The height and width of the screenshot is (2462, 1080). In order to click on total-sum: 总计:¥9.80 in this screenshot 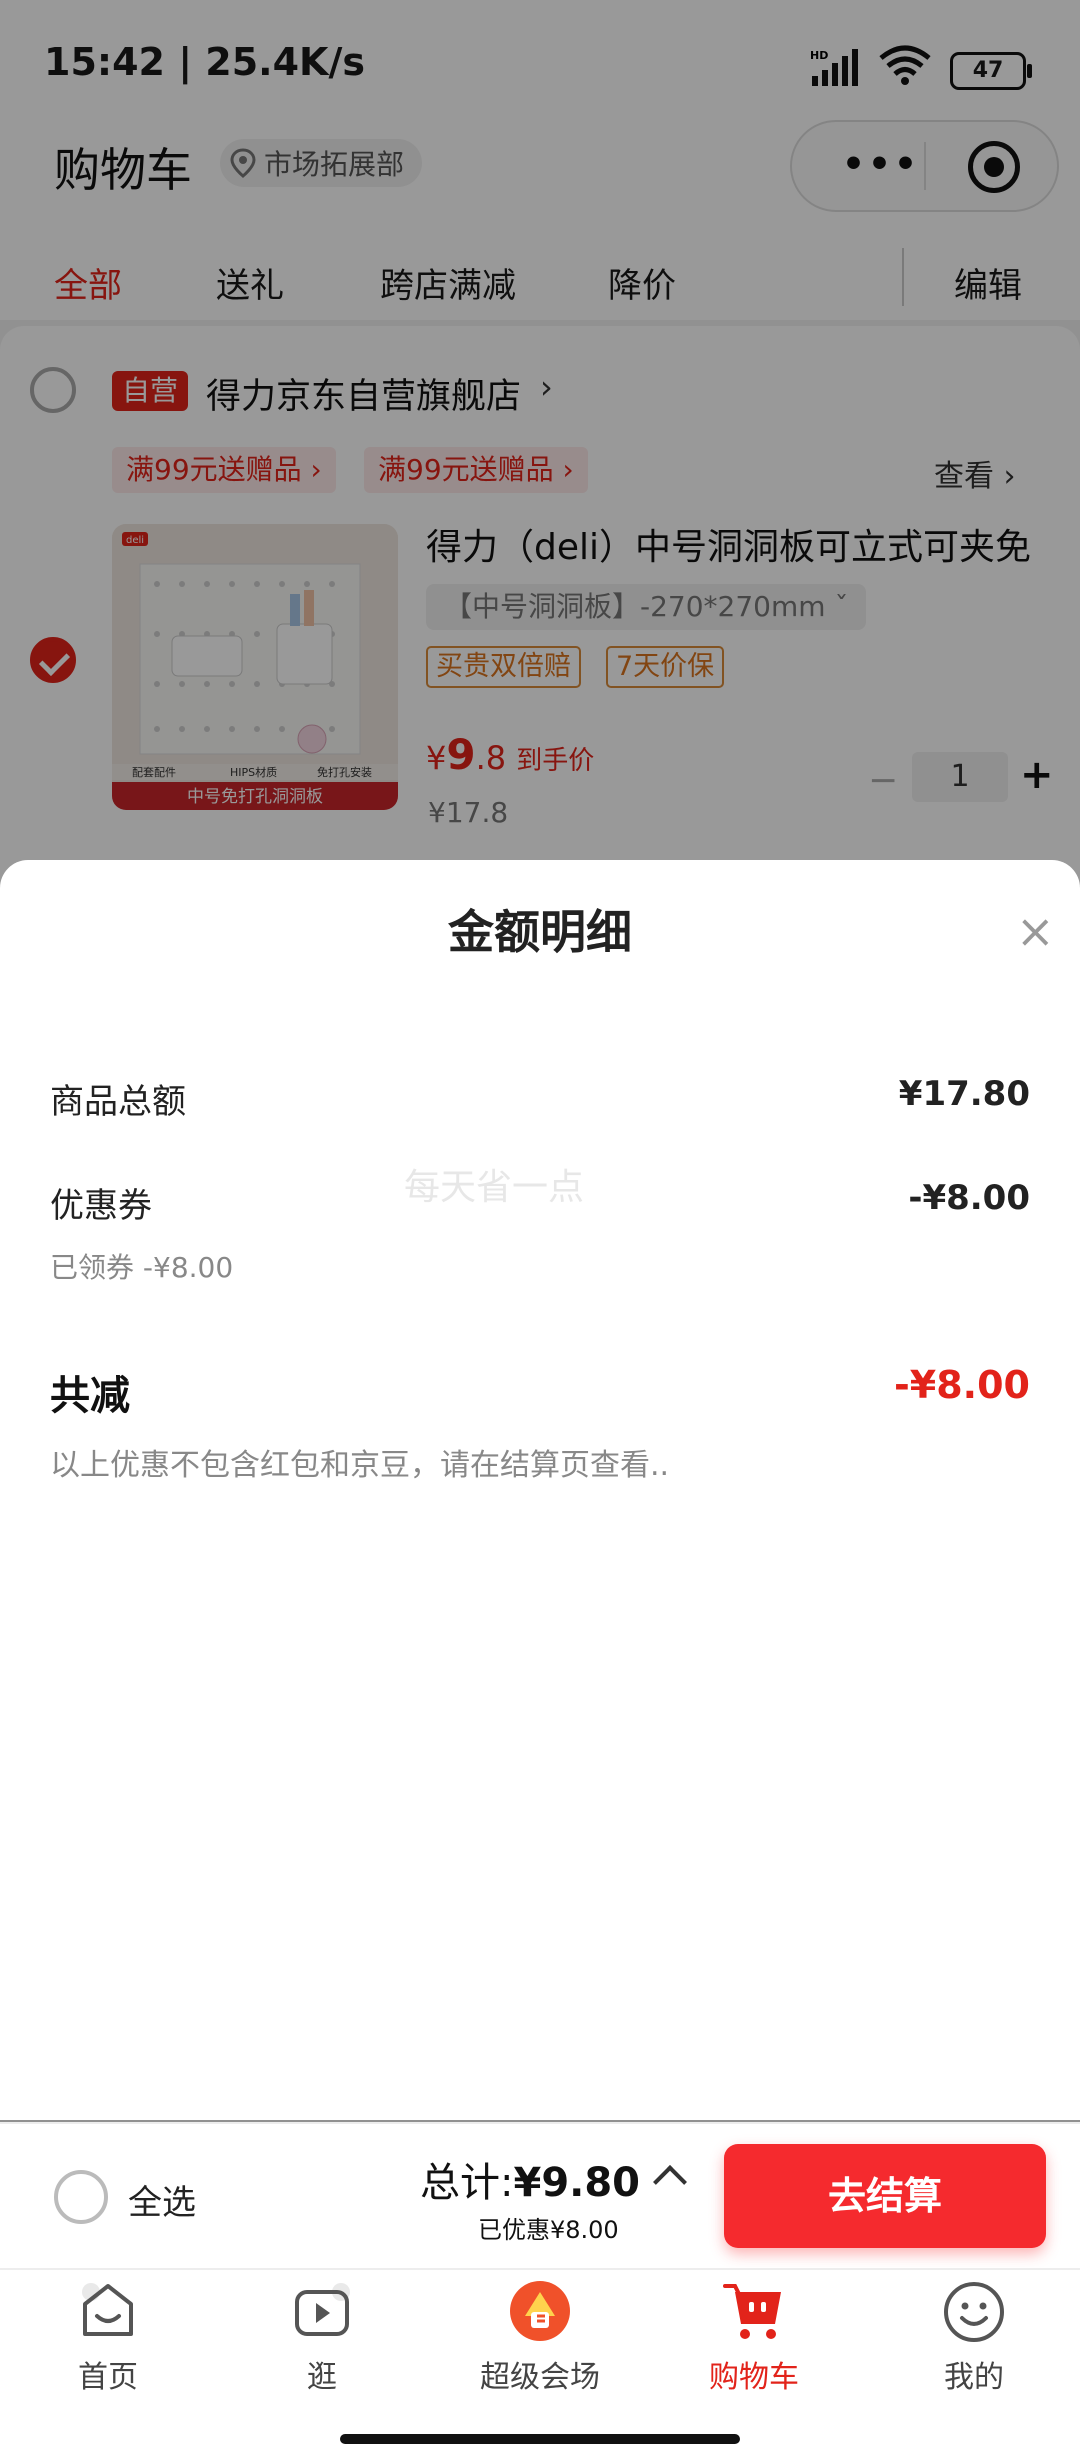, I will do `click(530, 2179)`.